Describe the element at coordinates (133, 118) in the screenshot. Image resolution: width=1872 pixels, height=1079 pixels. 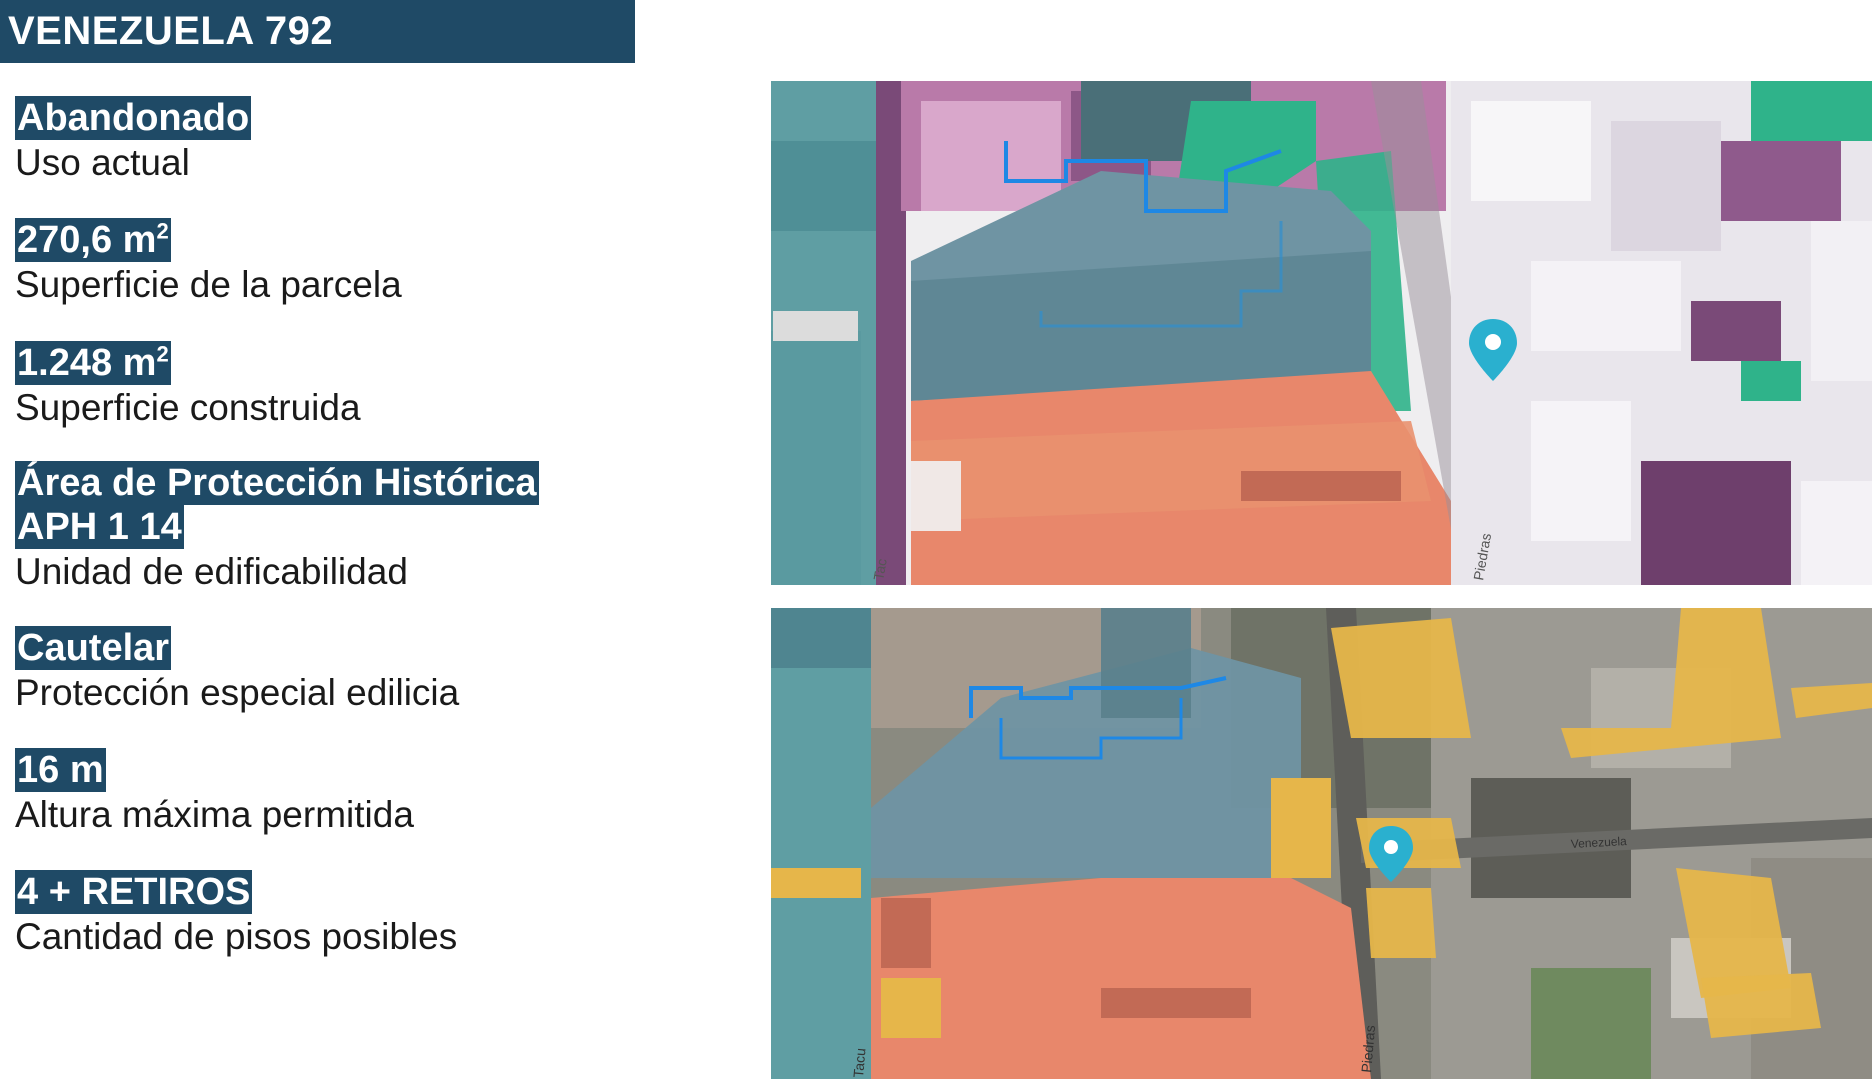
I see `fact-value: Abandonado` at that location.